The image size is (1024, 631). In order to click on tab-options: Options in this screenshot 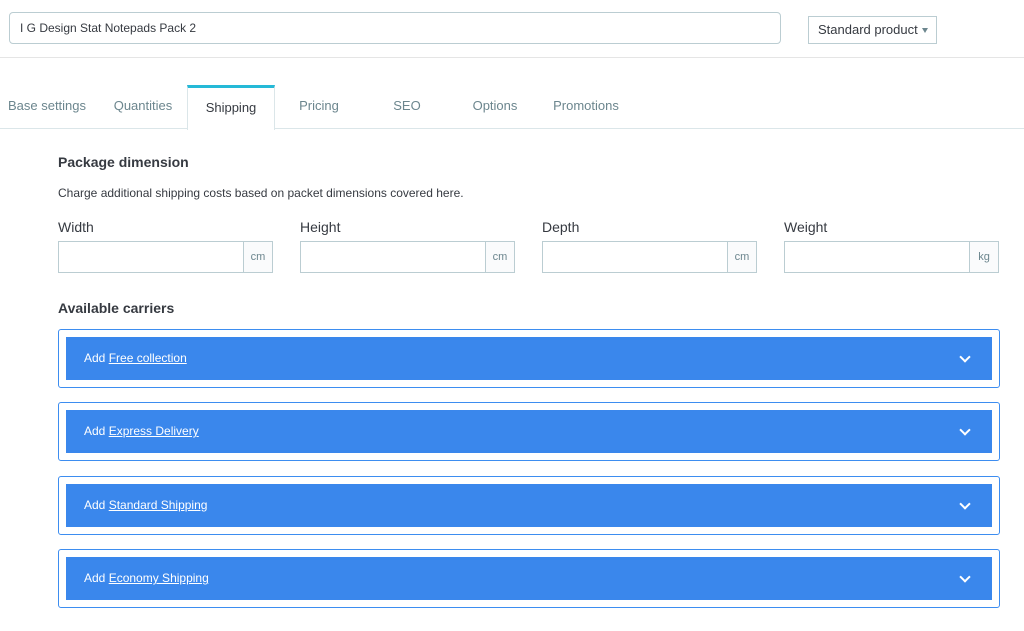, I will do `click(495, 107)`.